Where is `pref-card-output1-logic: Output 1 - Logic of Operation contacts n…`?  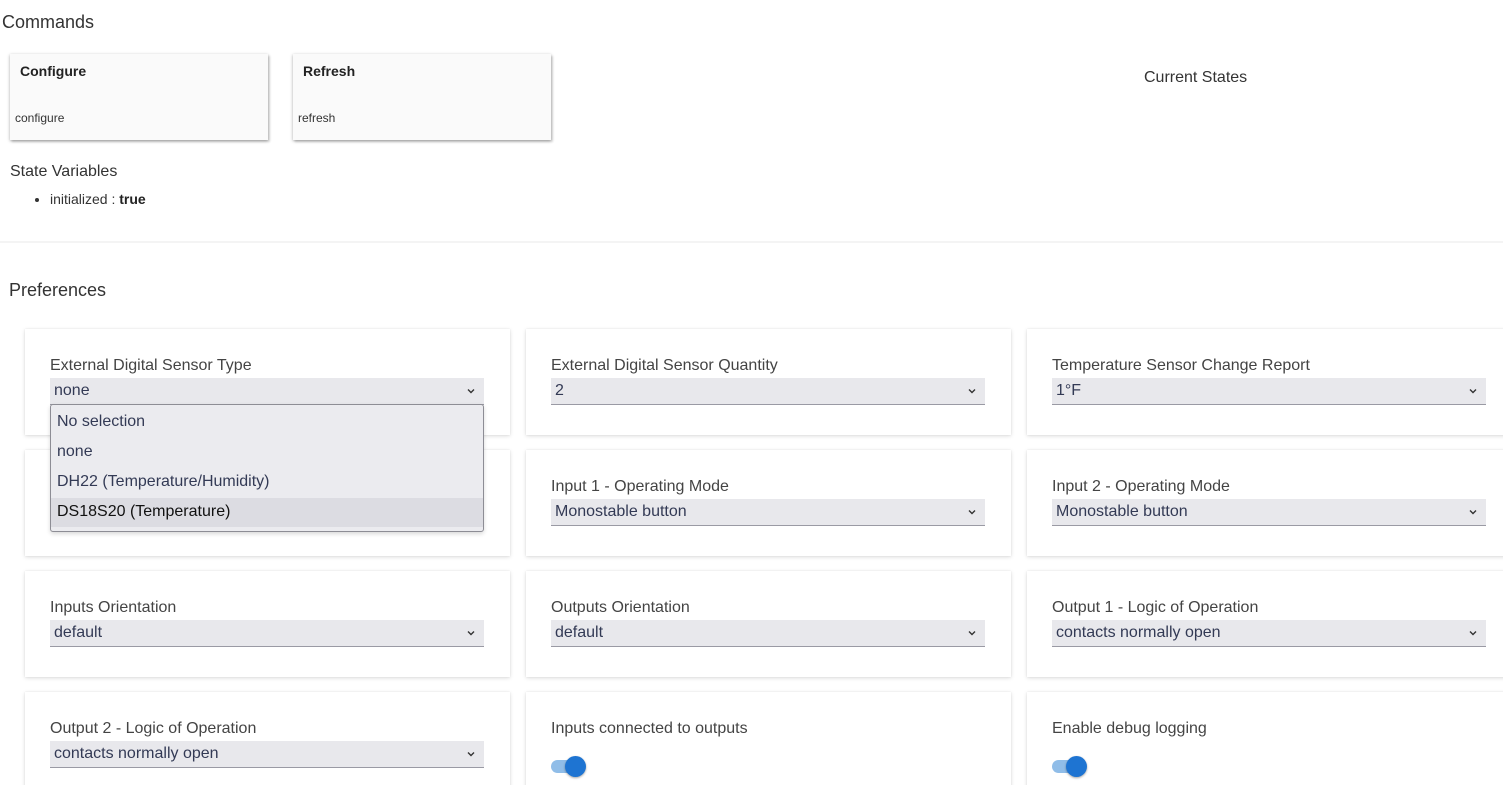 pref-card-output1-logic: Output 1 - Logic of Operation contacts n… is located at coordinates (1265, 624).